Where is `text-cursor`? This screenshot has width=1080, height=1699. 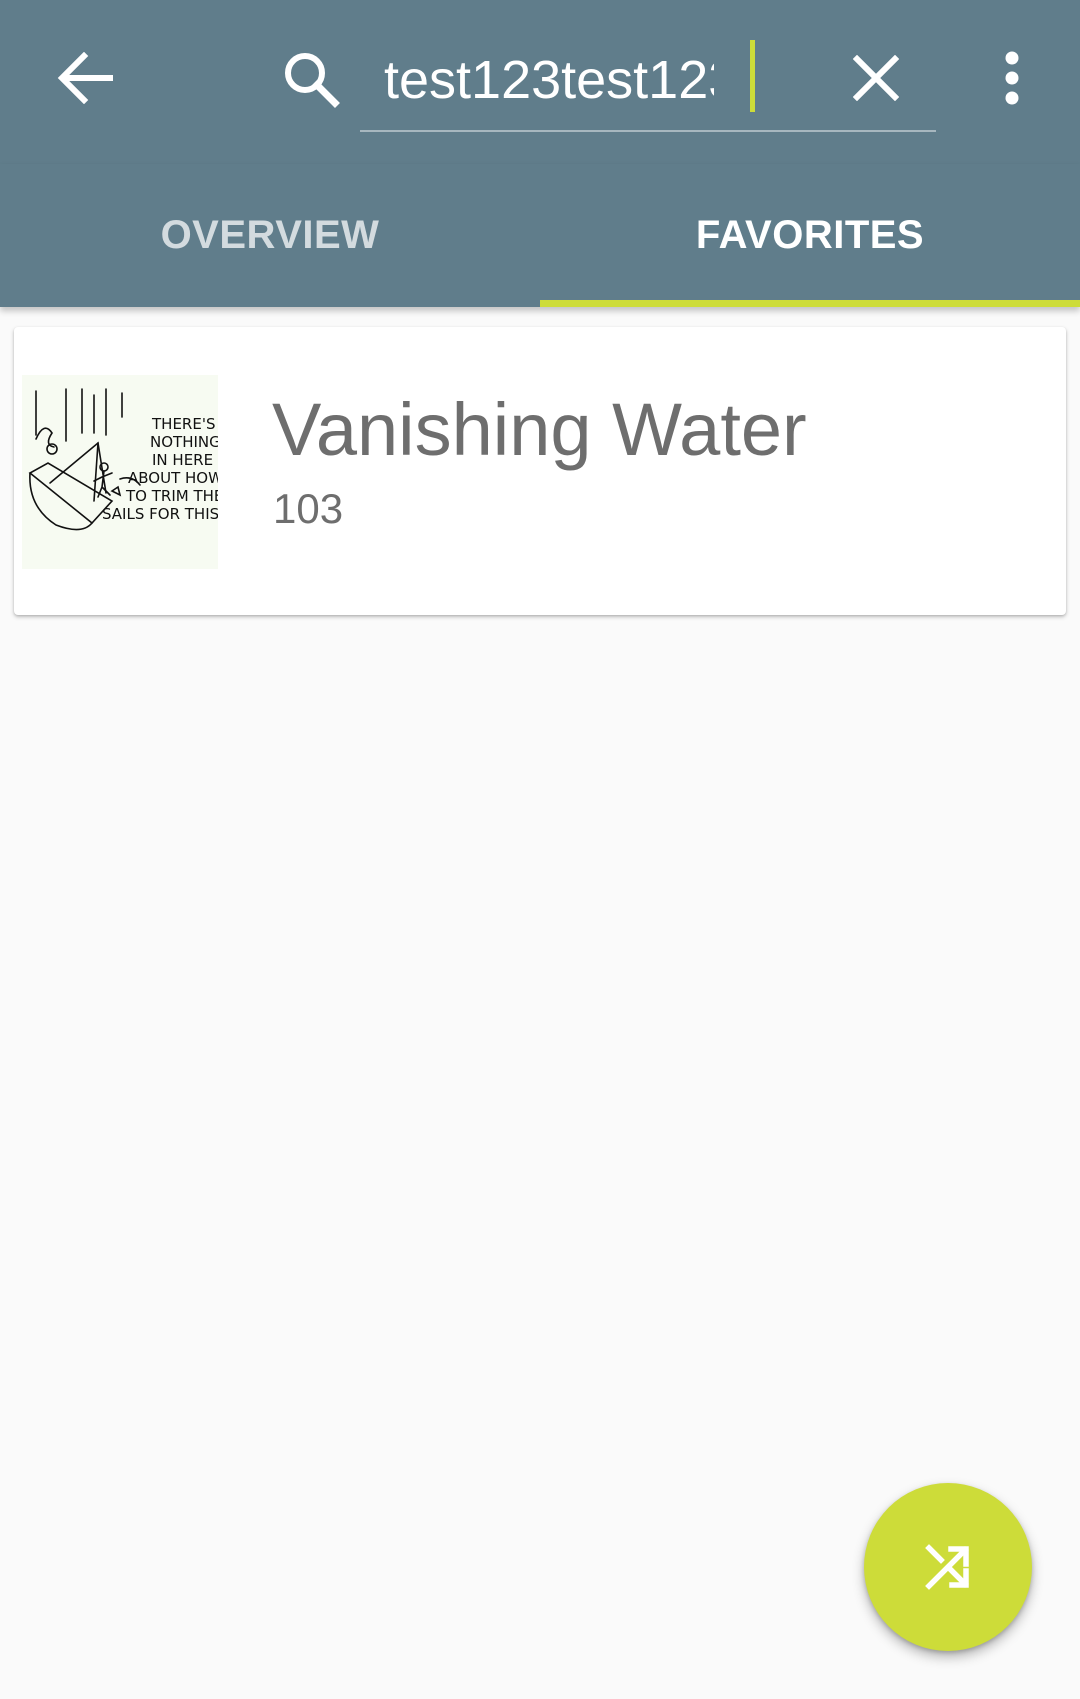 text-cursor is located at coordinates (752, 76).